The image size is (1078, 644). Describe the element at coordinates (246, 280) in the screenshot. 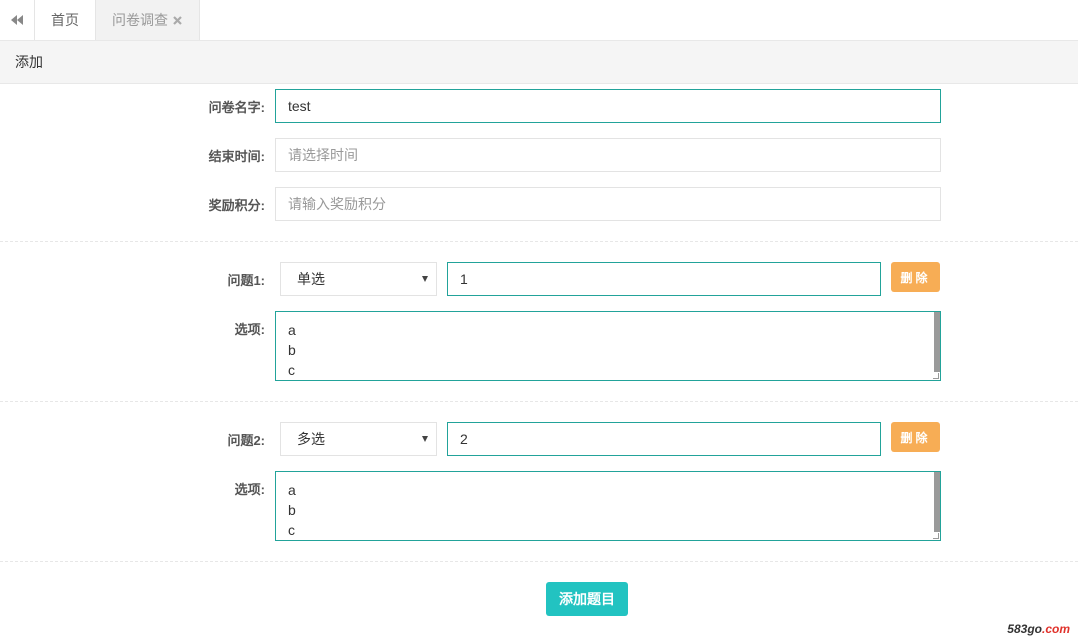

I see `question-1-label: 问题1:` at that location.